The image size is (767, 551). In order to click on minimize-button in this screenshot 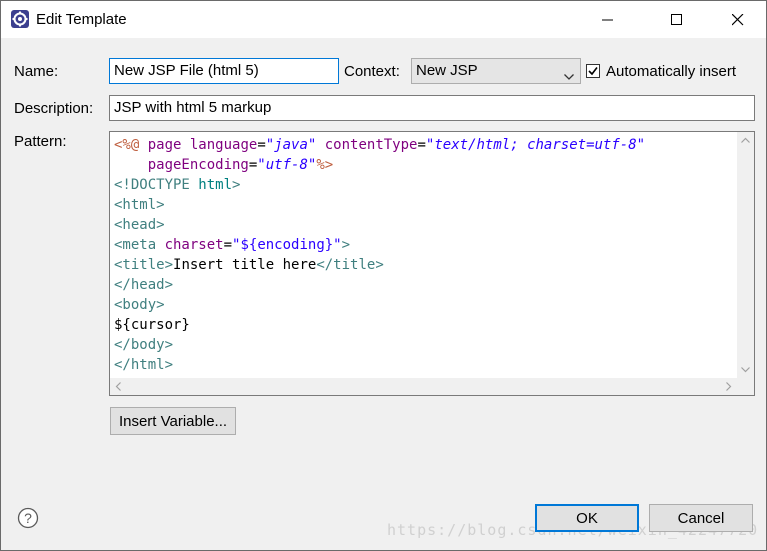, I will do `click(608, 19)`.